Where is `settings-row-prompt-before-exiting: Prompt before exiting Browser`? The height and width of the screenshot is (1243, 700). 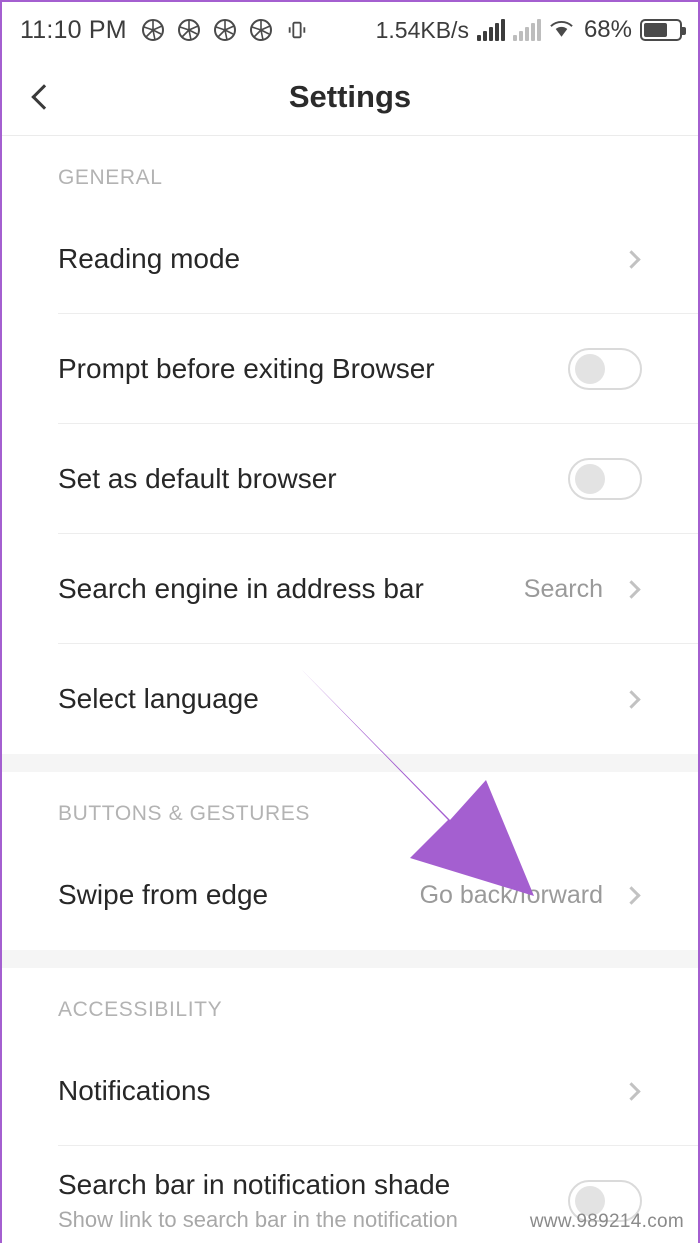
settings-row-prompt-before-exiting: Prompt before exiting Browser is located at coordinates (350, 369).